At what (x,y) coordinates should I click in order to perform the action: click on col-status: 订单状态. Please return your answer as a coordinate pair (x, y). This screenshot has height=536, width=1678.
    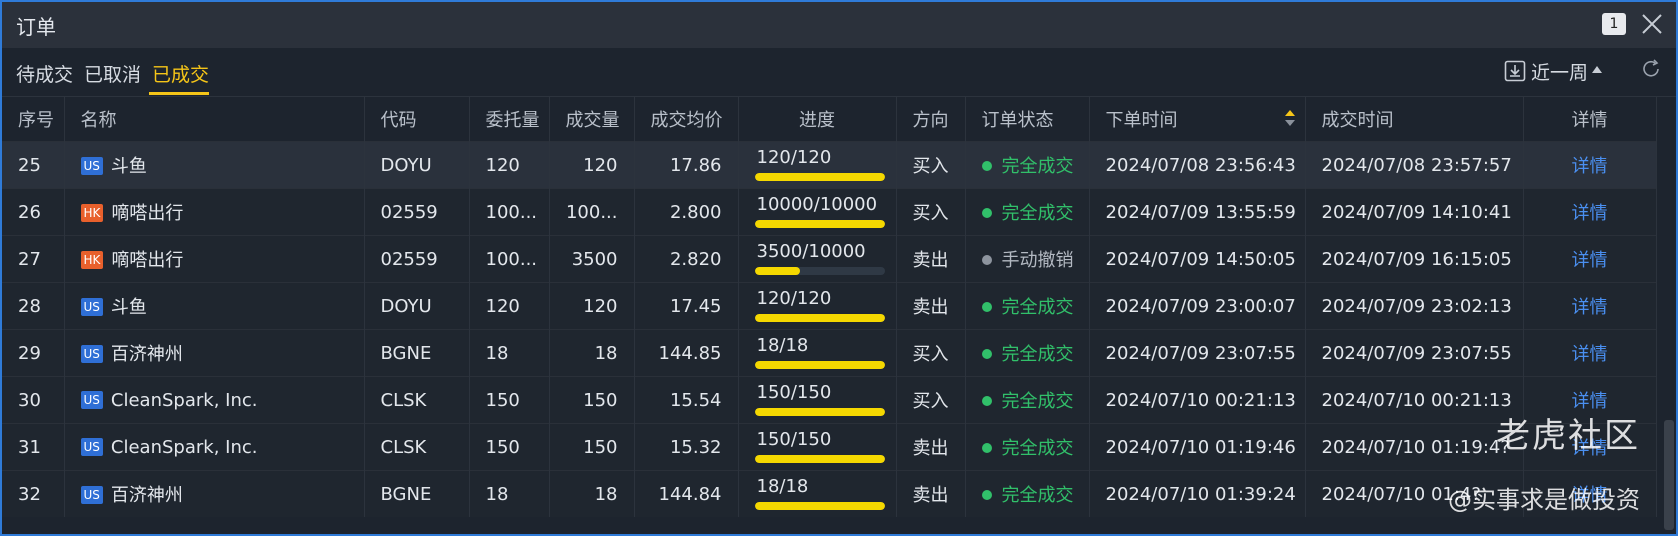
    Looking at the image, I should click on (1027, 119).